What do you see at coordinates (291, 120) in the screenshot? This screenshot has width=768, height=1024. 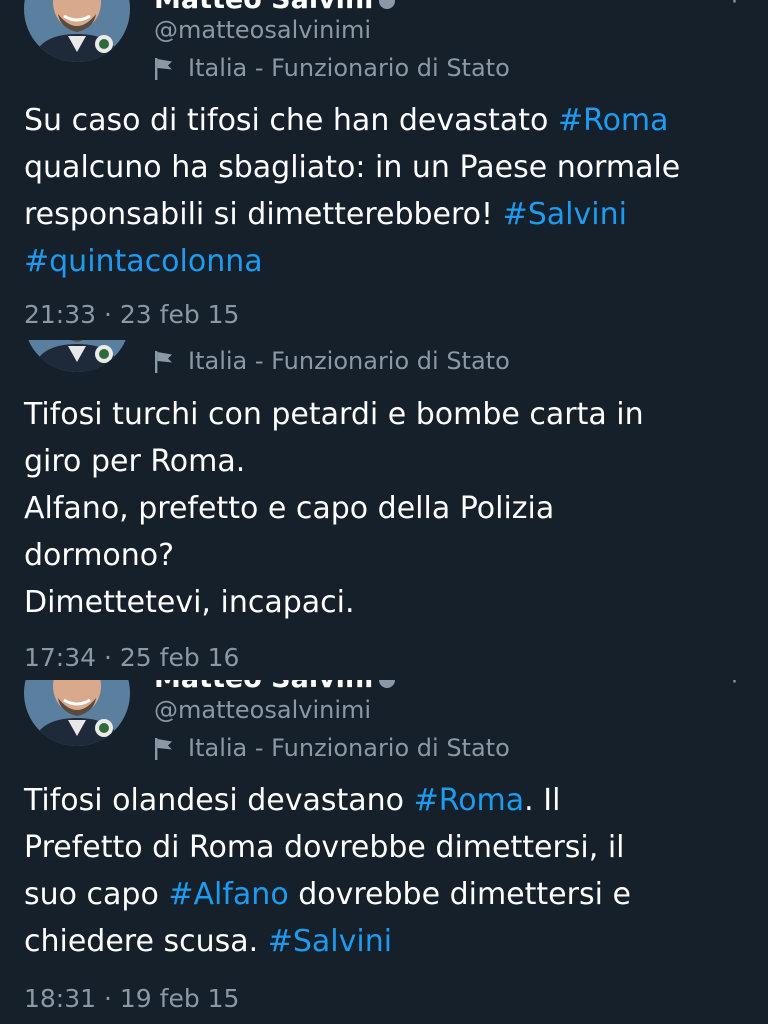 I see `tweet-text-span: Su caso di tifosi che han devastato` at bounding box center [291, 120].